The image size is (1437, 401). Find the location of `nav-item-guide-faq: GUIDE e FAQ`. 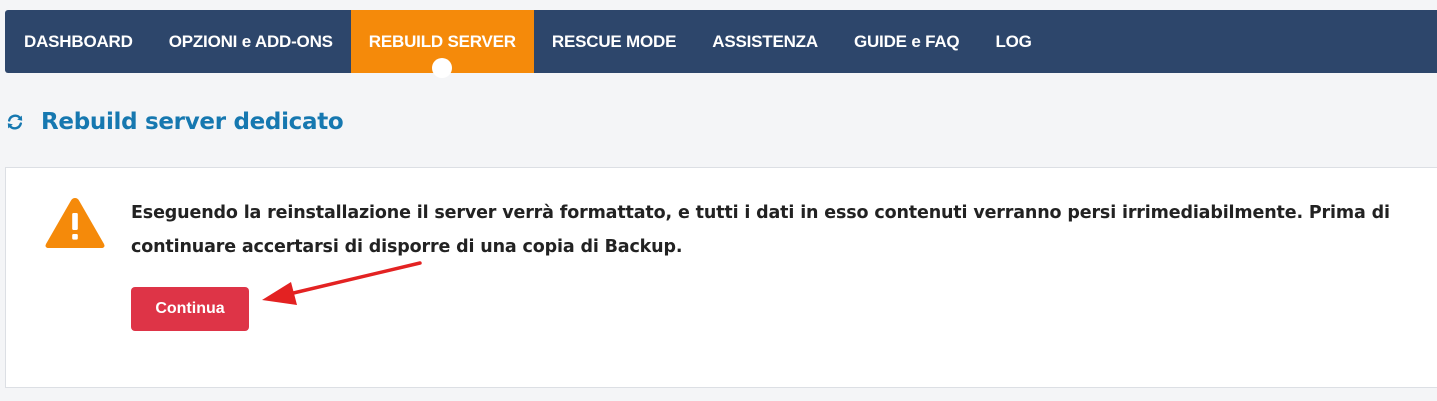

nav-item-guide-faq: GUIDE e FAQ is located at coordinates (907, 41).